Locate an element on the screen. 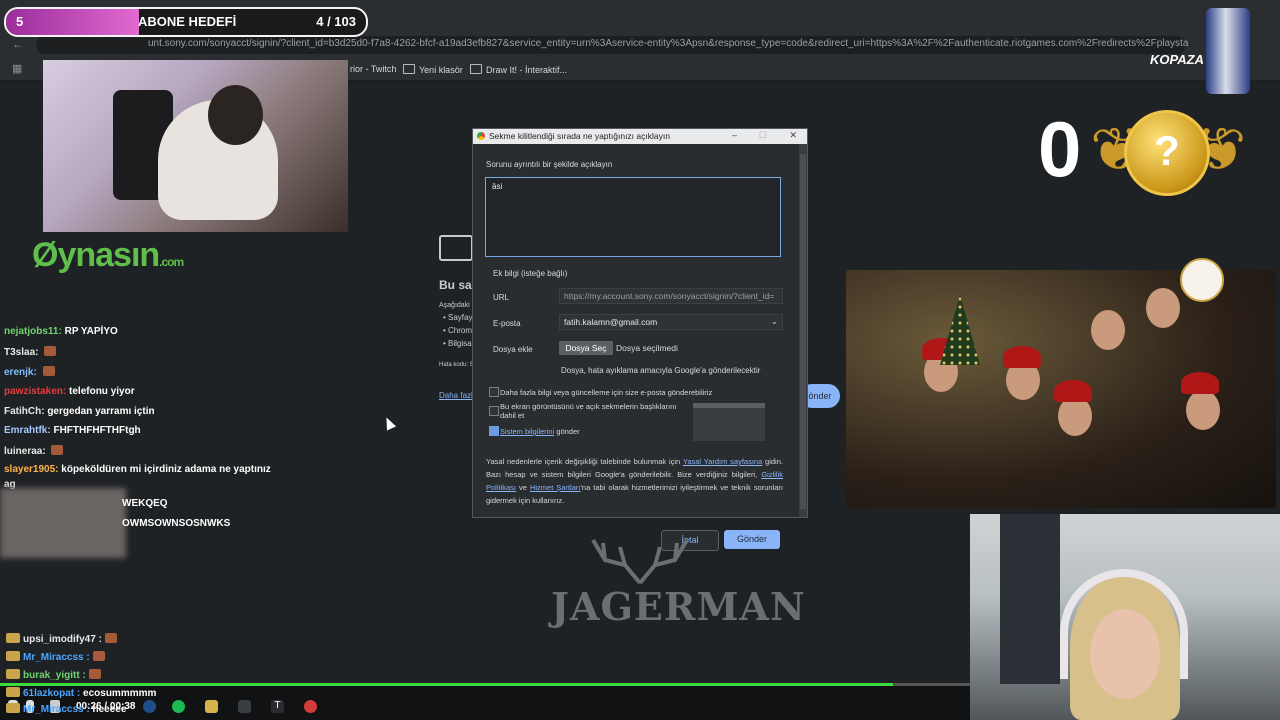 This screenshot has width=1280, height=720. email-consent-checkbox is located at coordinates (494, 392).